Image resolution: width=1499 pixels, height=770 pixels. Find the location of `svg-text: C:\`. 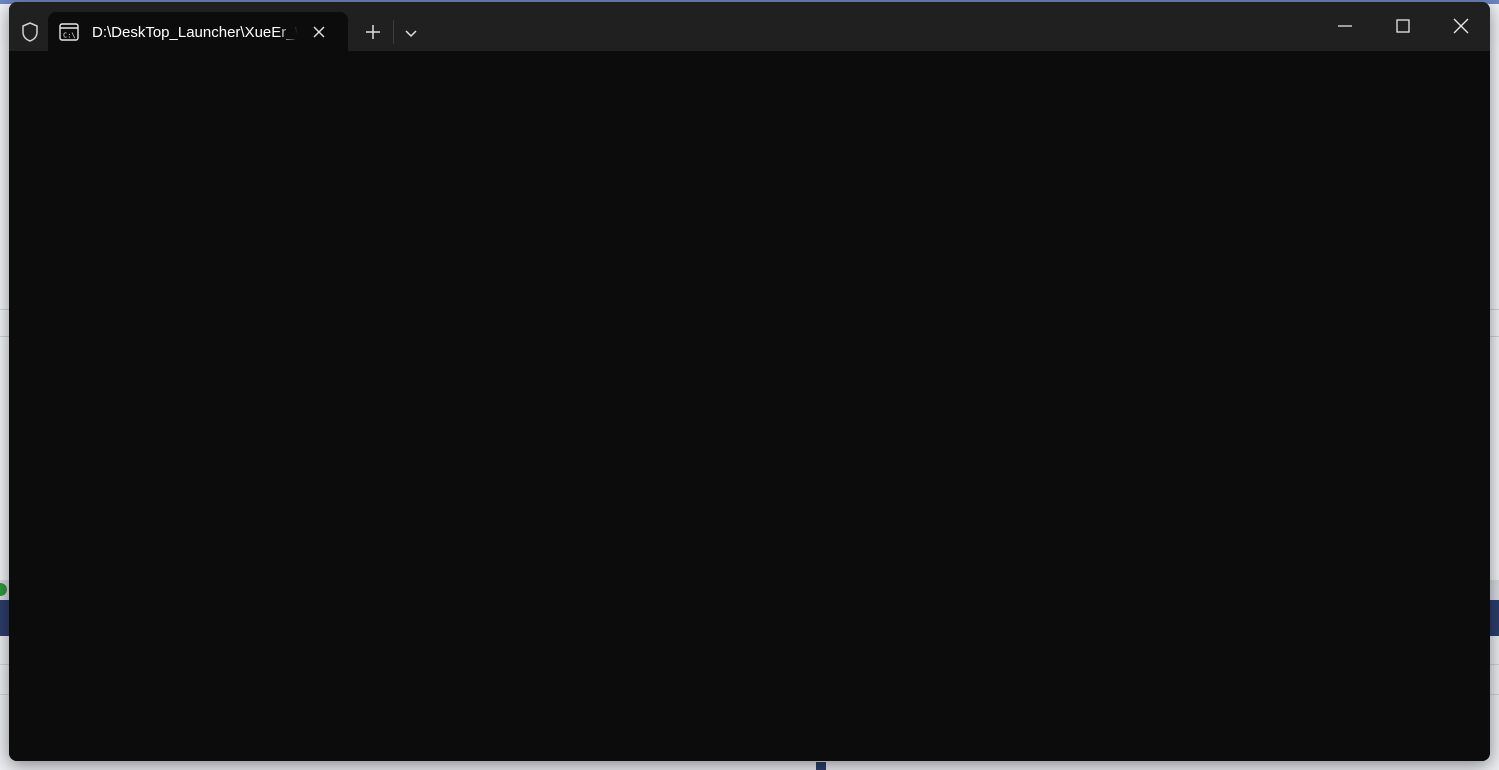

svg-text: C:\ is located at coordinates (69, 36).